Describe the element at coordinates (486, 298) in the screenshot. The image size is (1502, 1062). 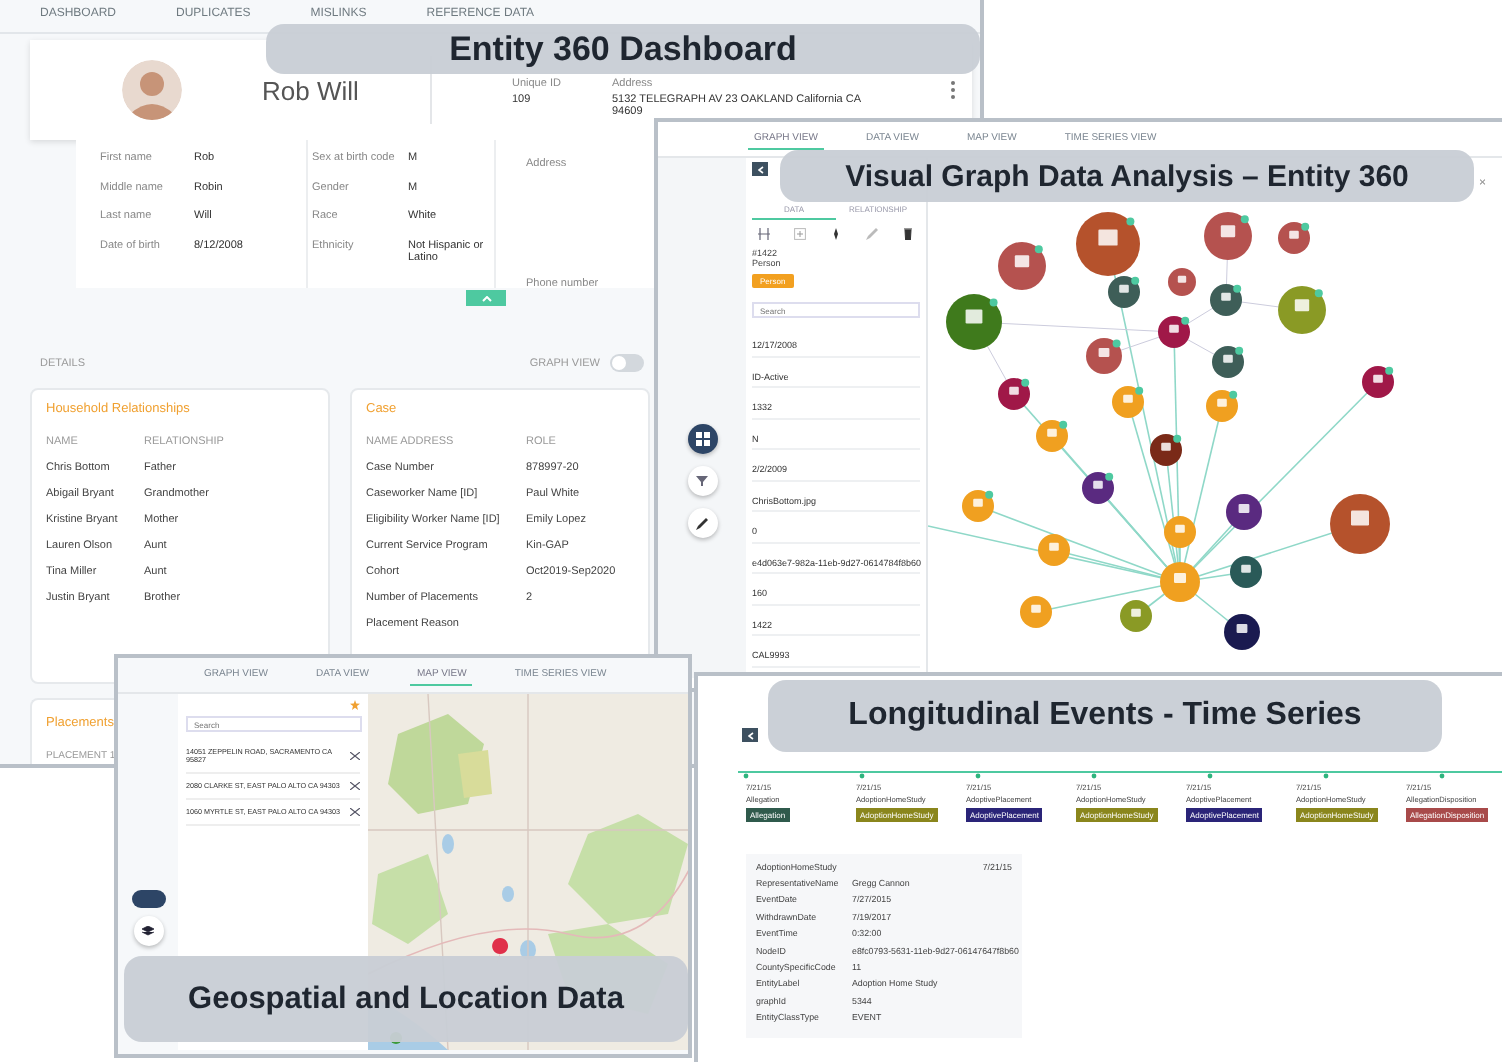
I see `chevron-icon` at that location.